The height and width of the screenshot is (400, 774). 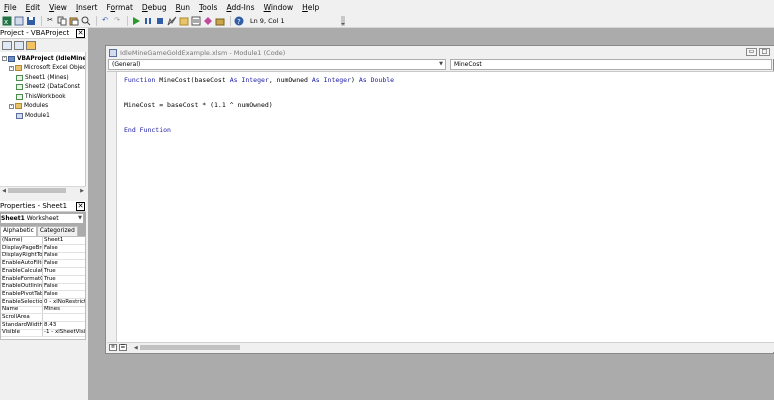 What do you see at coordinates (183, 7) in the screenshot?
I see `menu-run: Run` at bounding box center [183, 7].